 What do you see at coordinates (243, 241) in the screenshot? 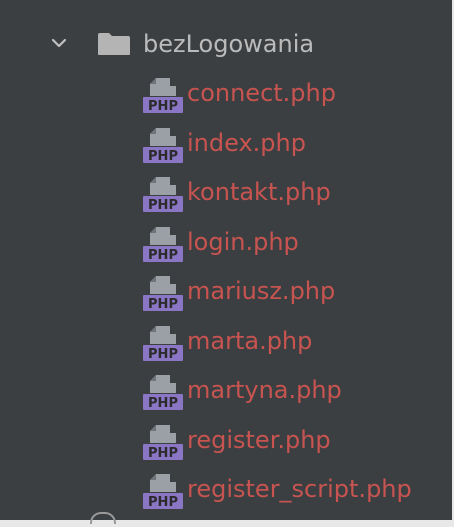
I see `file-label: login.php` at bounding box center [243, 241].